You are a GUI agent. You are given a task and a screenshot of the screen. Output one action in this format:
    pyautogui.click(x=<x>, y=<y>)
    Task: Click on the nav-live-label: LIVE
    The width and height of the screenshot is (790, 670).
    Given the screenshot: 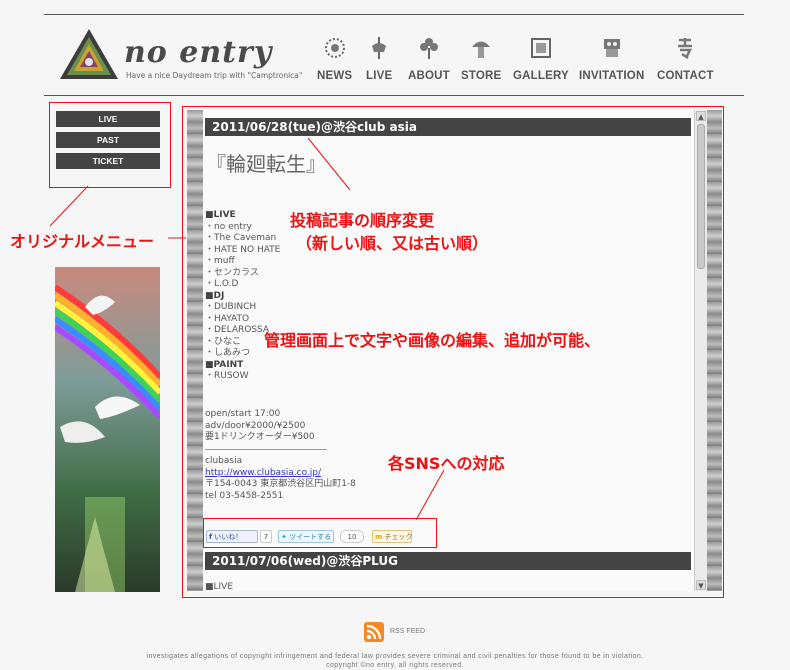 What is the action you would take?
    pyautogui.click(x=379, y=76)
    